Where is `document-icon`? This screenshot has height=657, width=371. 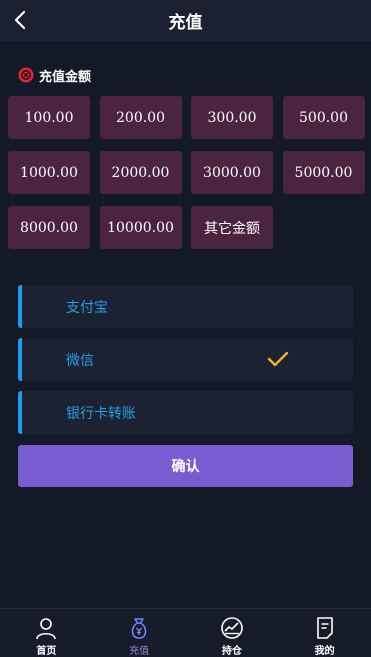 document-icon is located at coordinates (325, 628).